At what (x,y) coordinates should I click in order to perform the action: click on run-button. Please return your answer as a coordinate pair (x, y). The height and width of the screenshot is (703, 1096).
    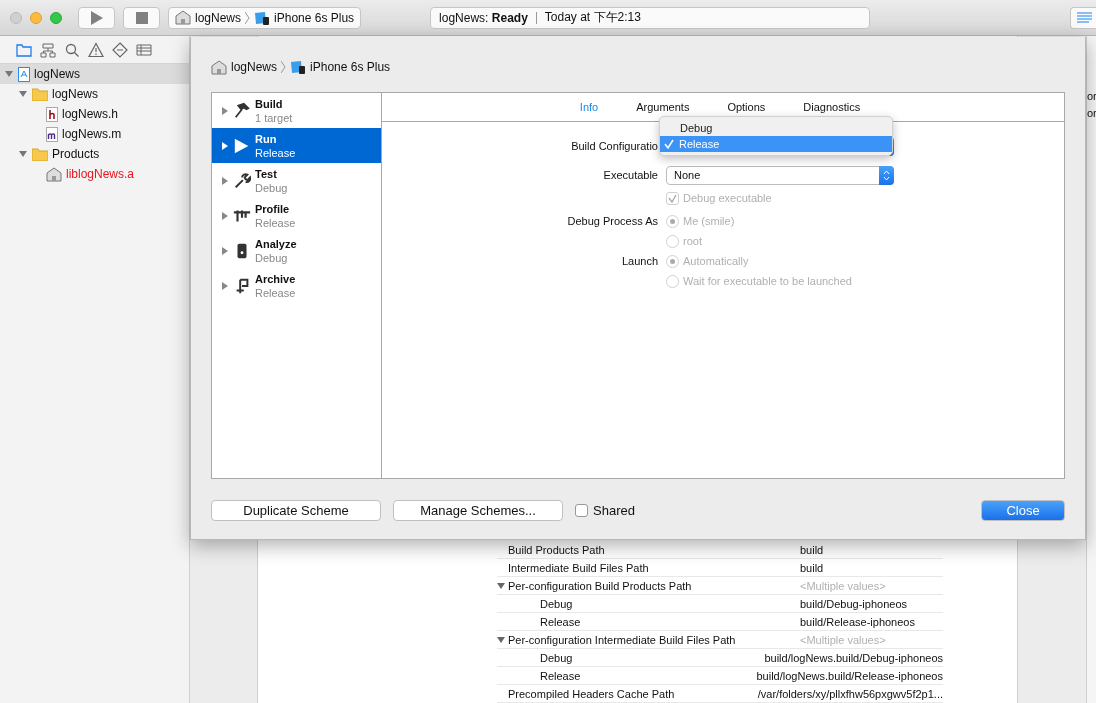
    Looking at the image, I should click on (96, 17).